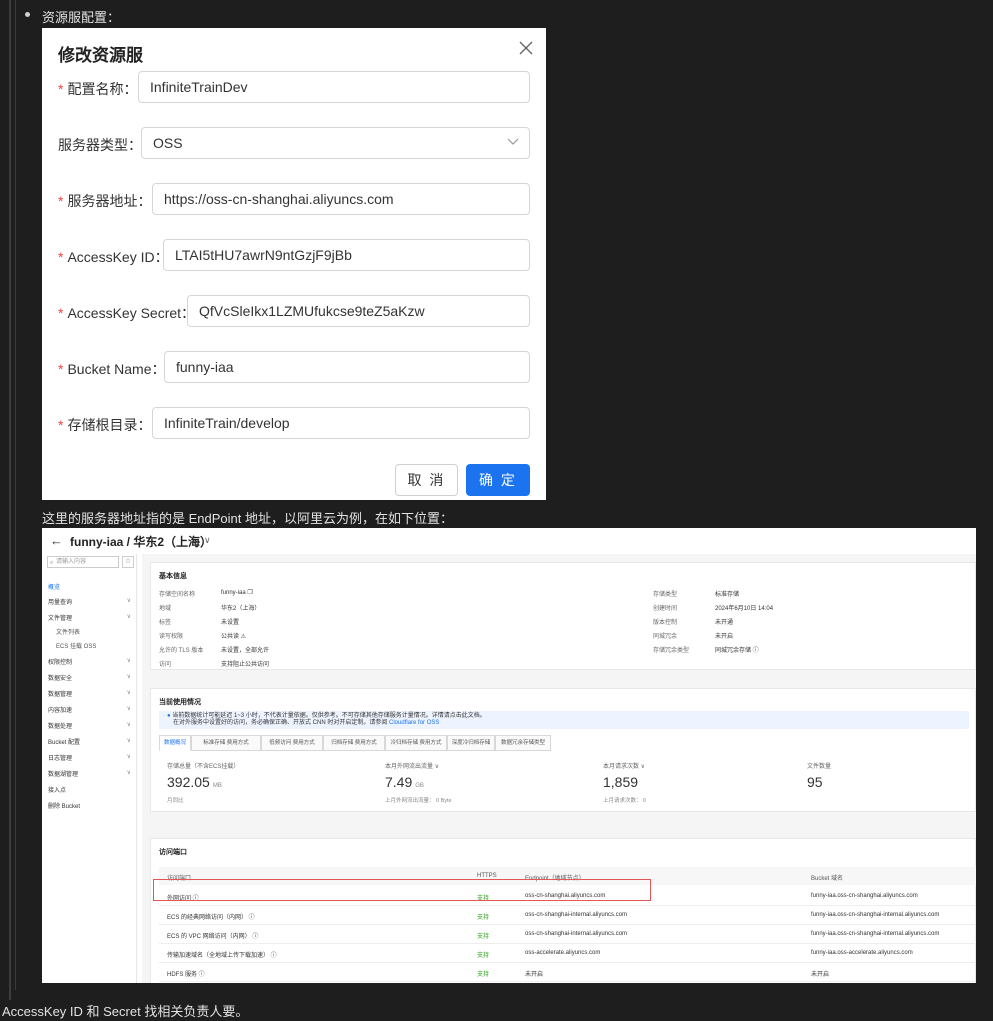 This screenshot has width=993, height=1021. What do you see at coordinates (90, 709) in the screenshot?
I see `sidebar-item: 内容加速 ∨` at bounding box center [90, 709].